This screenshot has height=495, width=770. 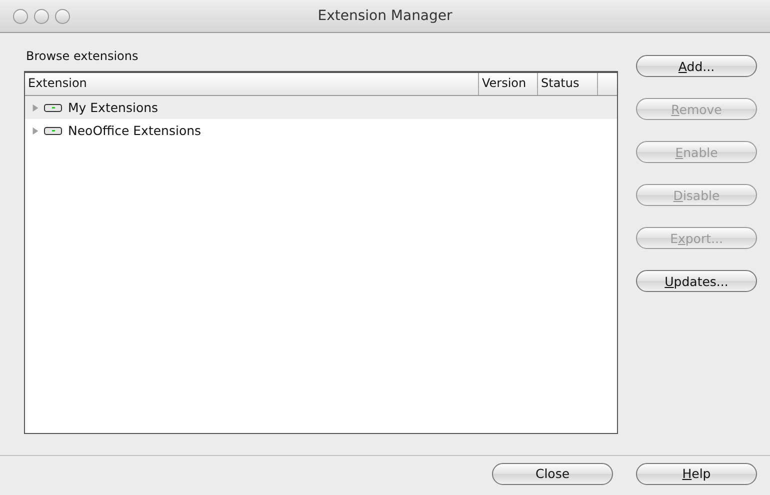 What do you see at coordinates (321, 107) in the screenshot?
I see `tree-row: My Extensions` at bounding box center [321, 107].